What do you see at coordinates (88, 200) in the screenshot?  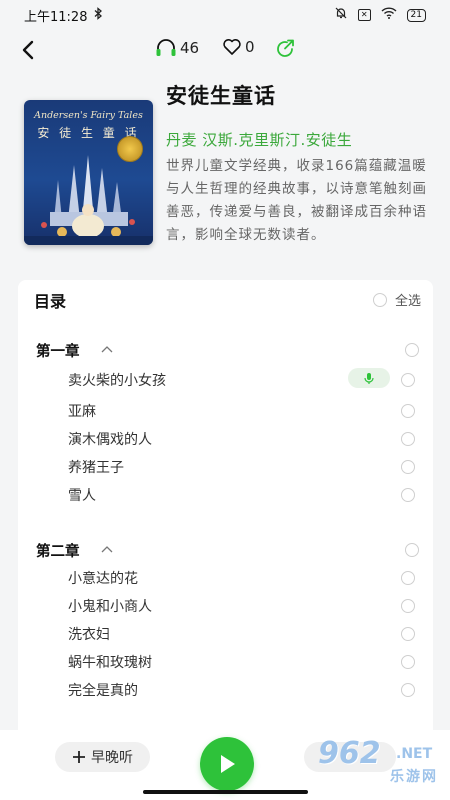 I see `castle-illustration` at bounding box center [88, 200].